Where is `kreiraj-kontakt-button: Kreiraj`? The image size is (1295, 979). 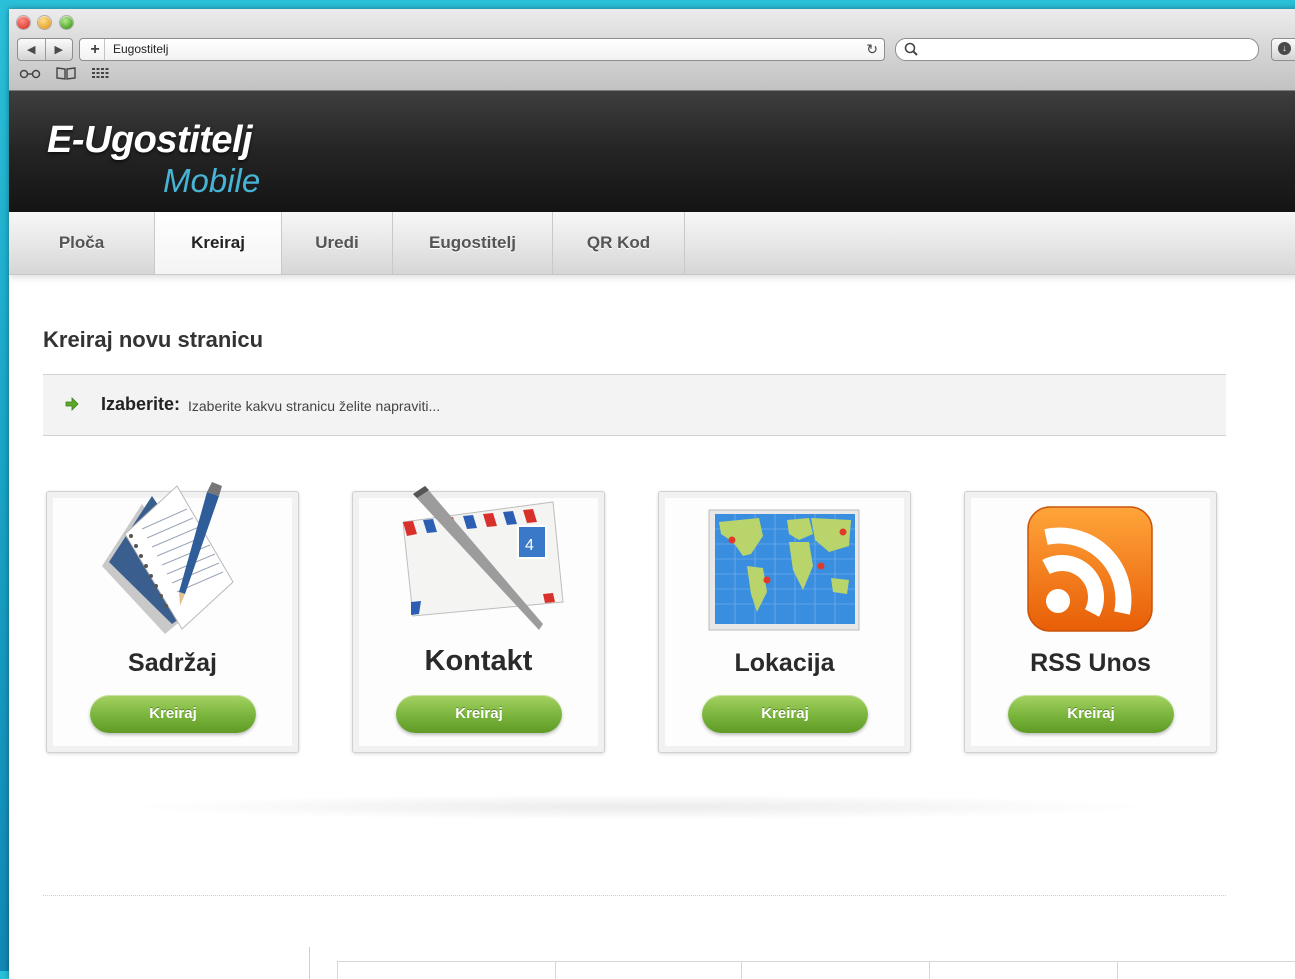 kreiraj-kontakt-button: Kreiraj is located at coordinates (479, 714).